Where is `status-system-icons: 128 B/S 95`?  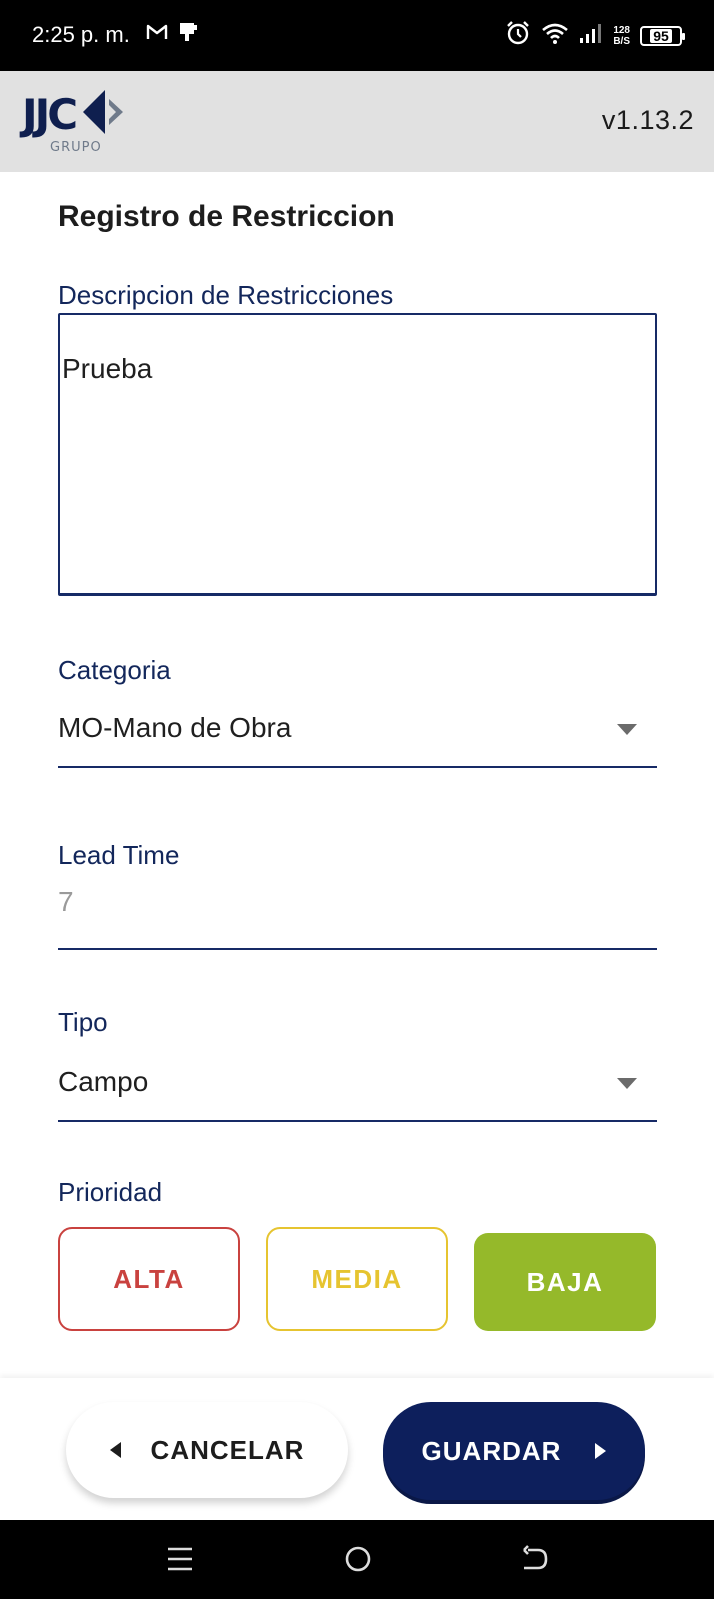
status-system-icons: 128 B/S 95 is located at coordinates (595, 35).